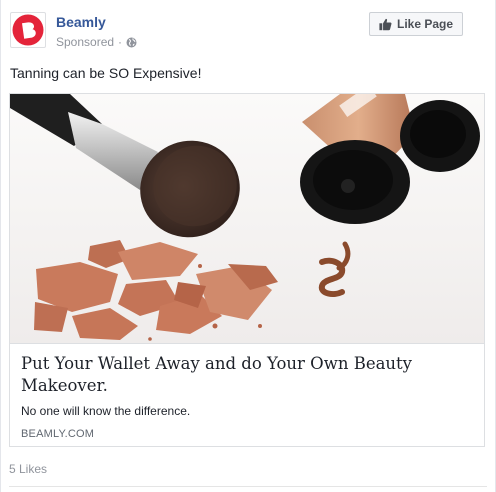  What do you see at coordinates (81, 22) in the screenshot?
I see `page-name-link: Beamly` at bounding box center [81, 22].